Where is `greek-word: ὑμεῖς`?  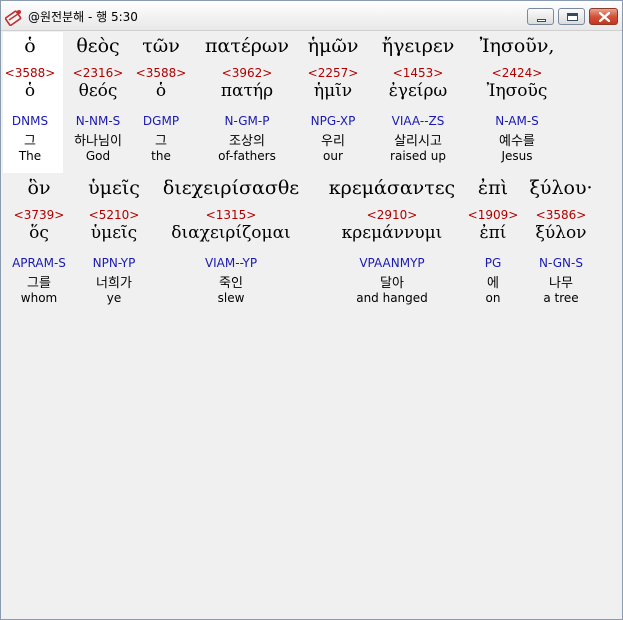 greek-word: ὑμεῖς is located at coordinates (114, 188).